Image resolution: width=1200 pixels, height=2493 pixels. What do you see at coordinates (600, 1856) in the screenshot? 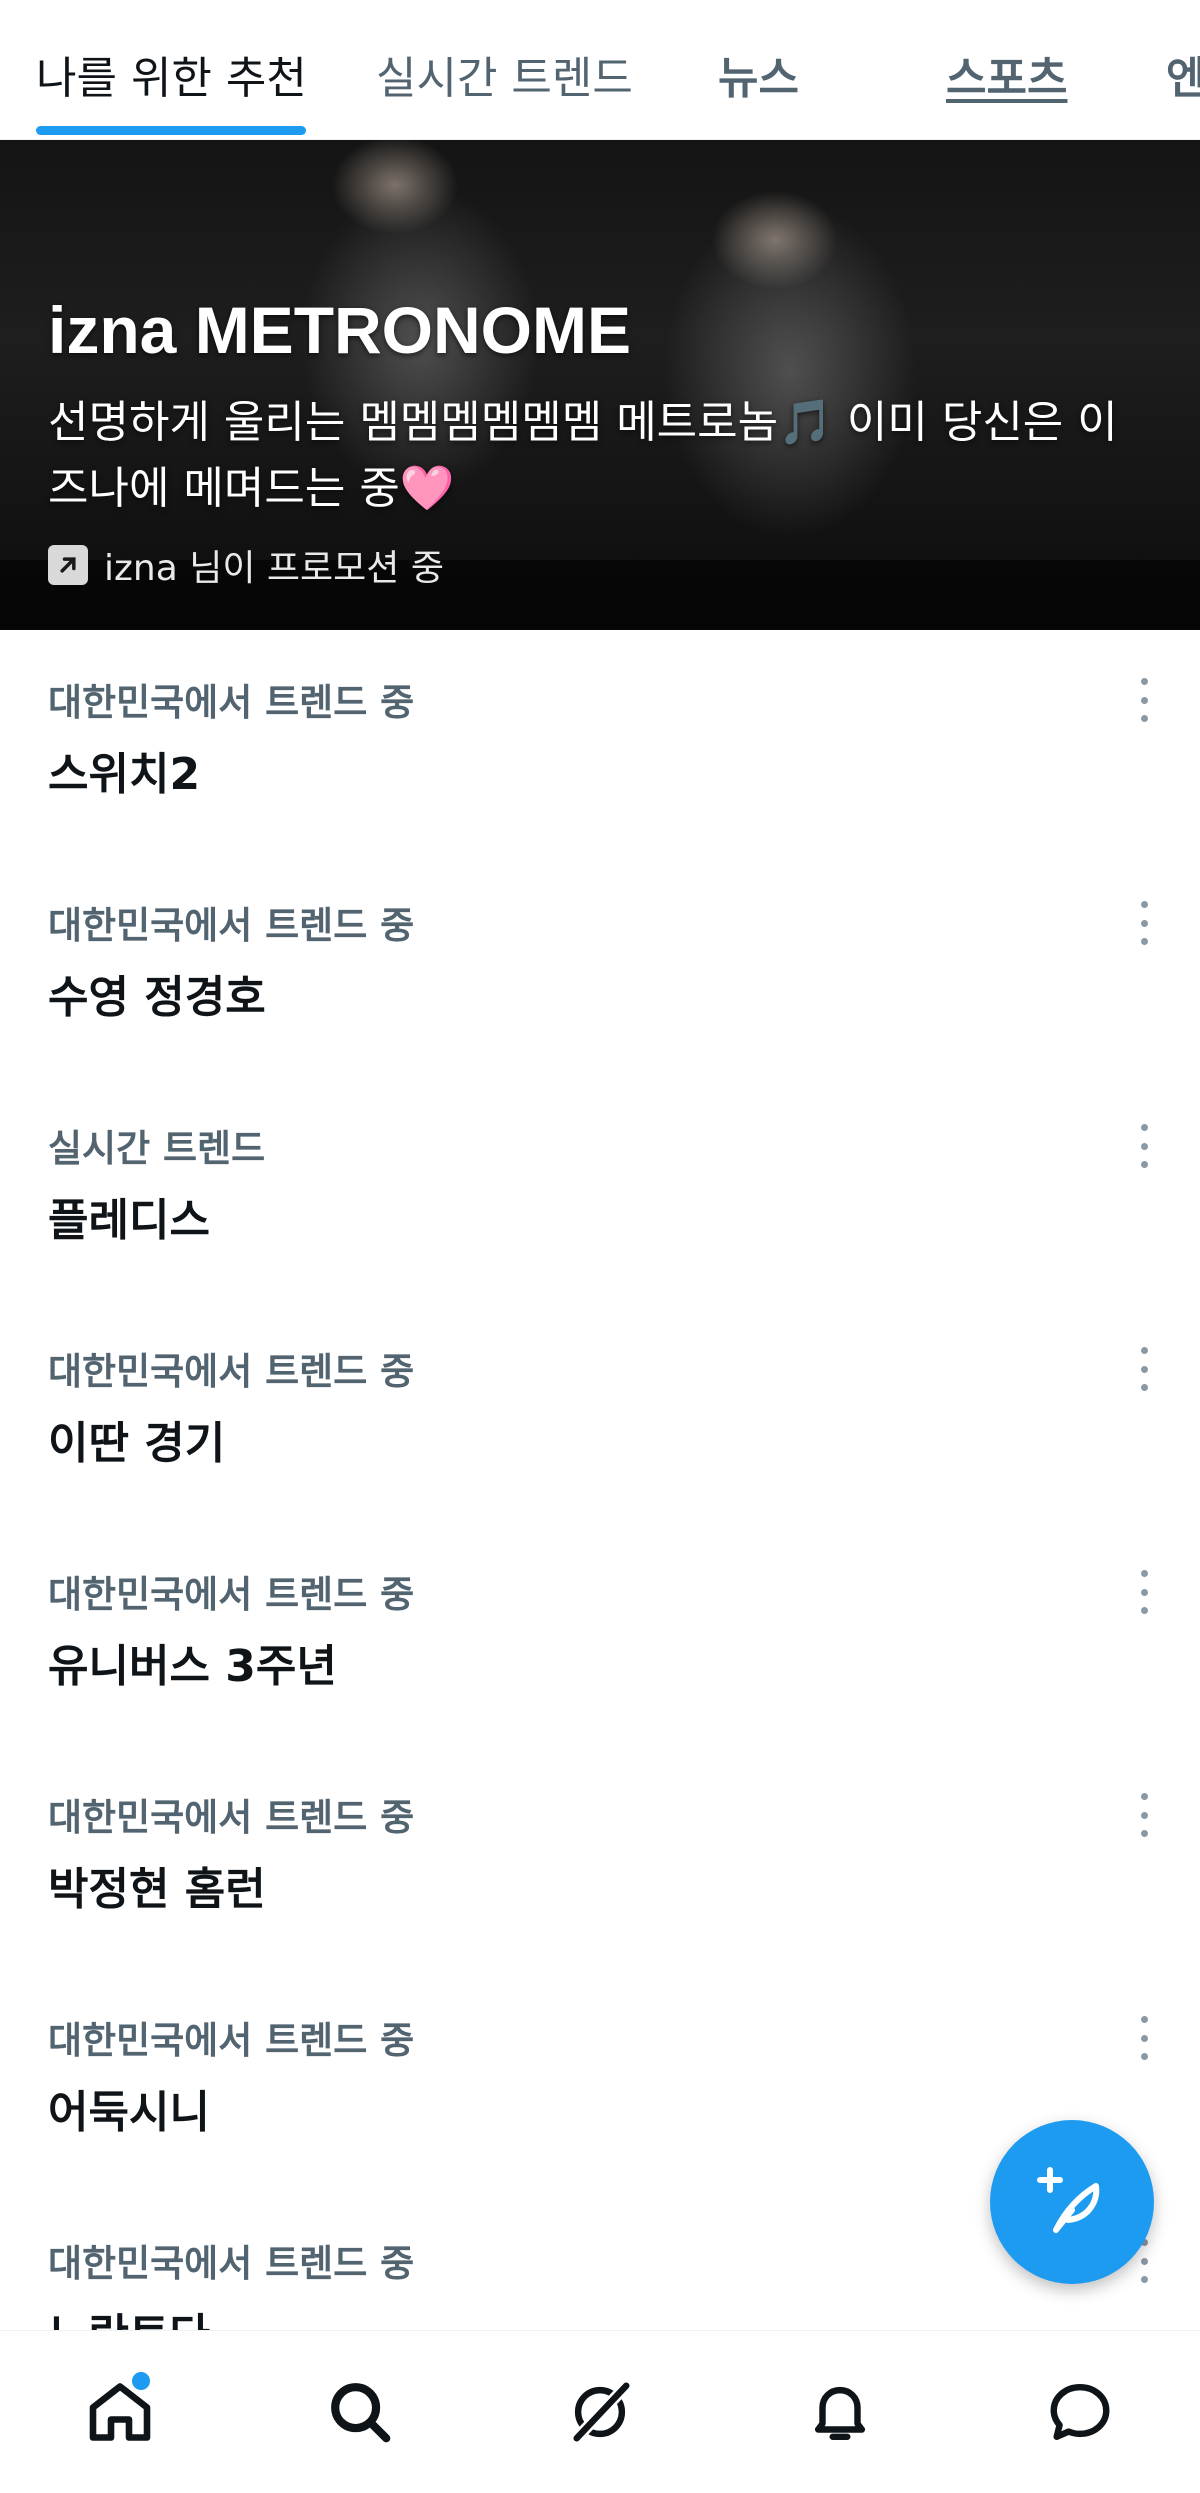
I see `trend-item: 대한민국에서 트렌드 중 박정현 홈런` at bounding box center [600, 1856].